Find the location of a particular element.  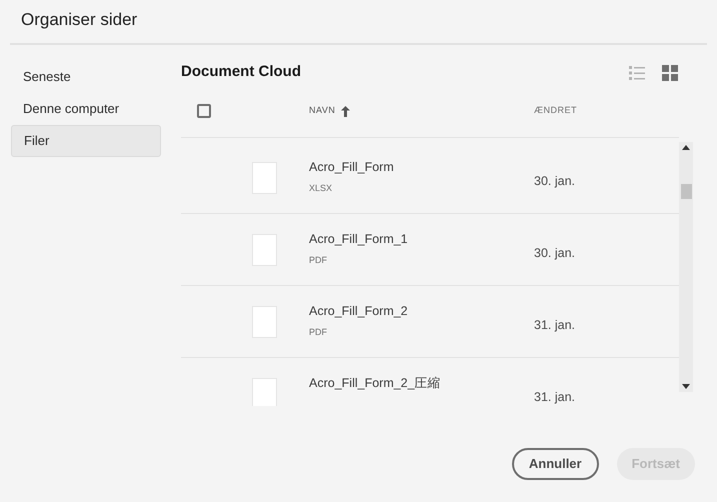

select-all-checkbox is located at coordinates (204, 111).